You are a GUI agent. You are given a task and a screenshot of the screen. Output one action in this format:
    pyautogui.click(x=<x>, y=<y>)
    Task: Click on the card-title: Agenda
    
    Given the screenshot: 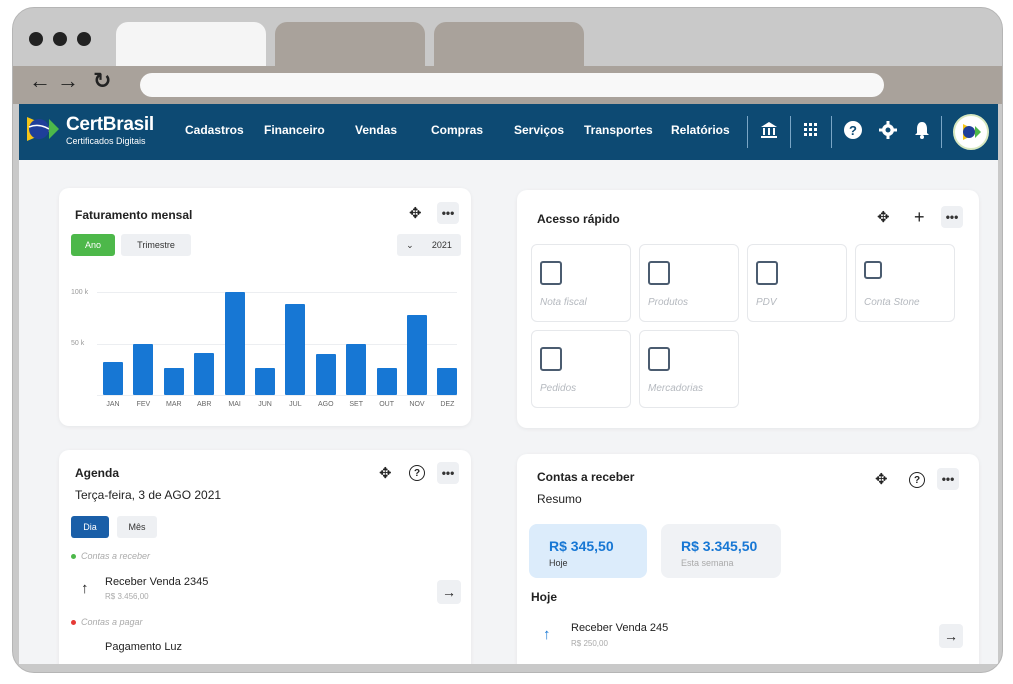 What is the action you would take?
    pyautogui.click(x=97, y=473)
    